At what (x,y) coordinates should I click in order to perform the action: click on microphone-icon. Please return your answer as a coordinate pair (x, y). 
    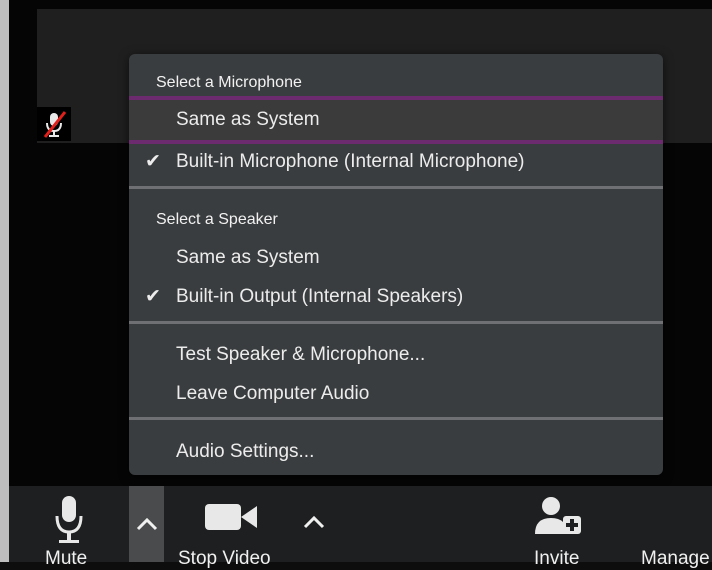
    Looking at the image, I should click on (69, 519).